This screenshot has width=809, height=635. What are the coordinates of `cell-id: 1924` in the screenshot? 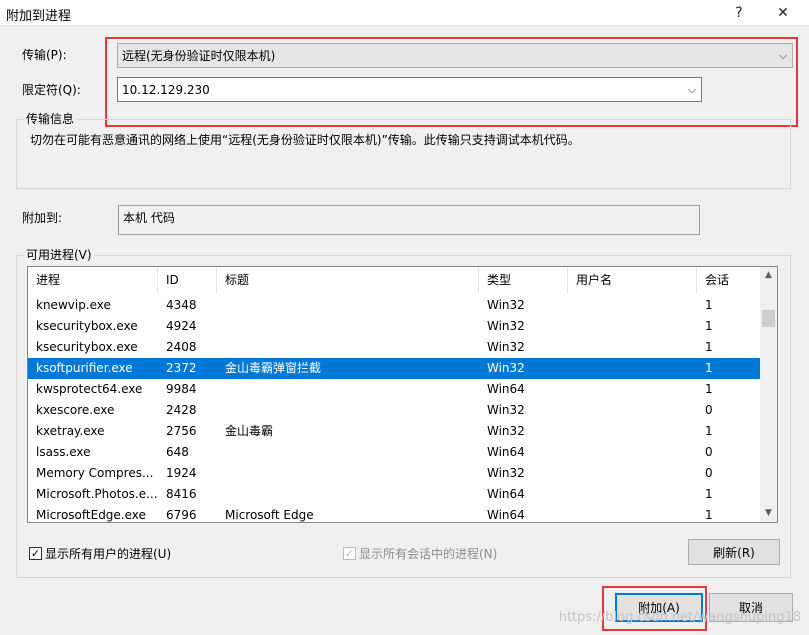 It's located at (181, 473).